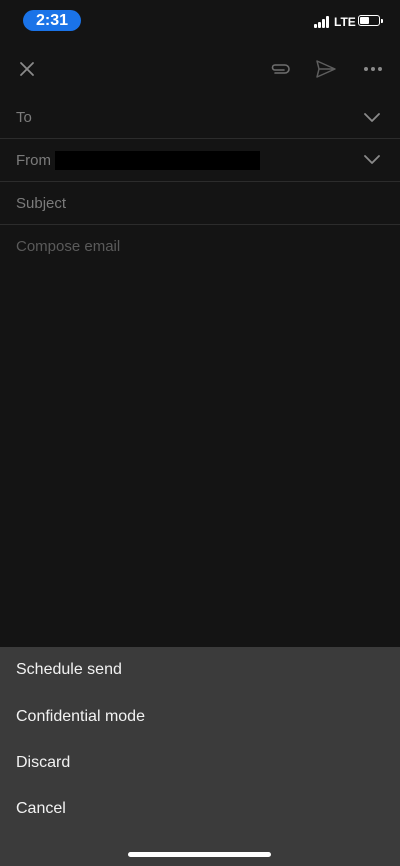 The image size is (400, 866). Describe the element at coordinates (370, 20) in the screenshot. I see `battery-icon` at that location.